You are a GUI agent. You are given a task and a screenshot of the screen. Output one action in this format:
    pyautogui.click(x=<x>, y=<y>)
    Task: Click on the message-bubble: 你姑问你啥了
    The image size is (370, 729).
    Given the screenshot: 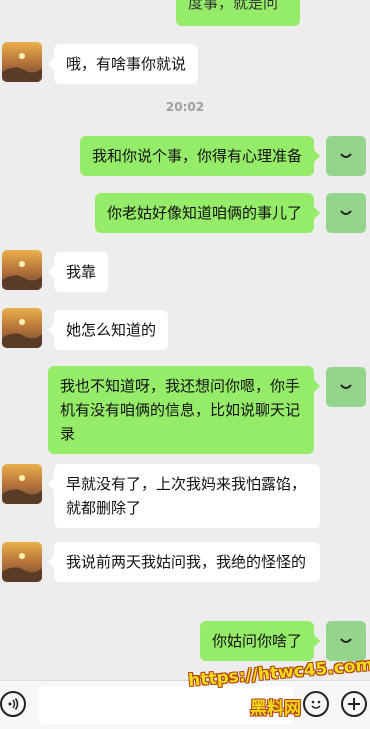 What is the action you would take?
    pyautogui.click(x=260, y=641)
    